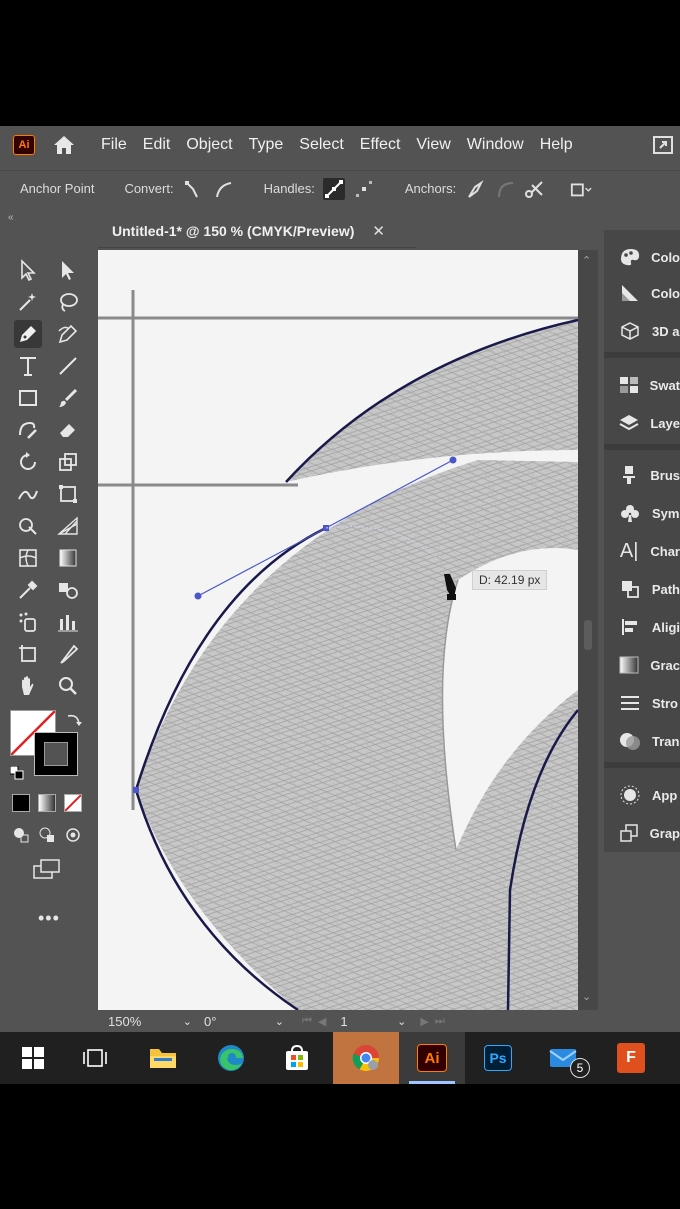 This screenshot has height=1209, width=680. I want to click on direct-selection-tool-icon, so click(68, 270).